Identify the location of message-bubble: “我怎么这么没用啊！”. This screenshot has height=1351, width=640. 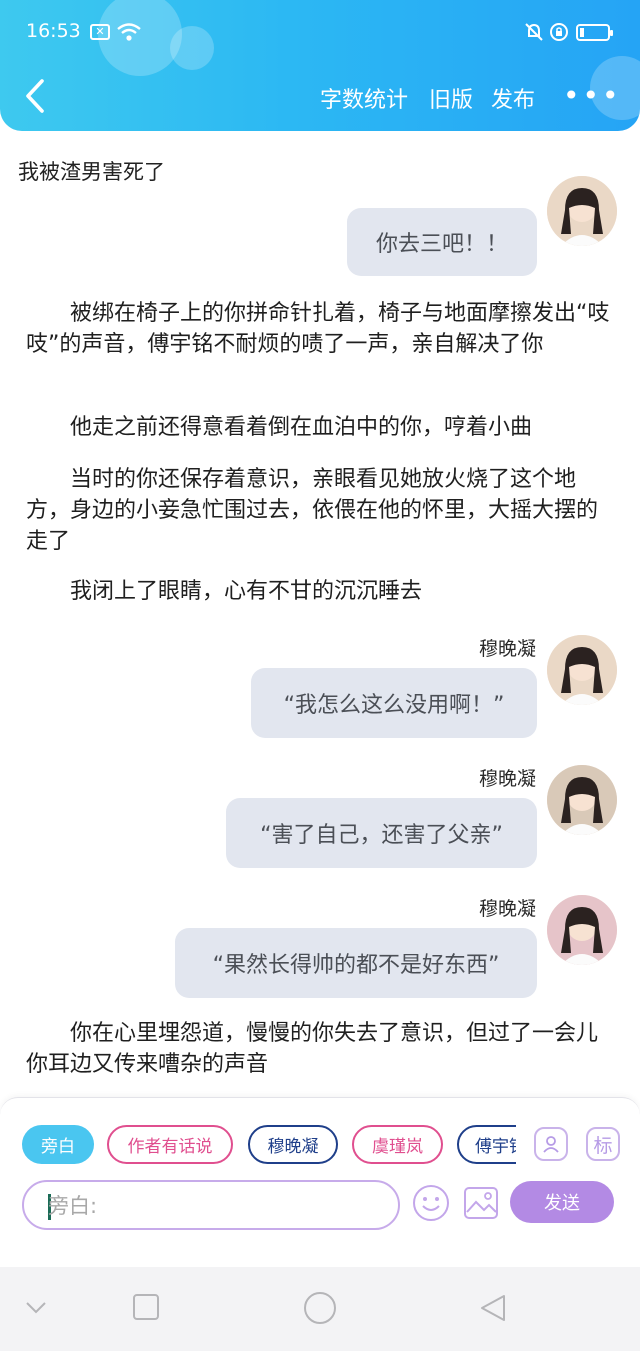
(394, 703).